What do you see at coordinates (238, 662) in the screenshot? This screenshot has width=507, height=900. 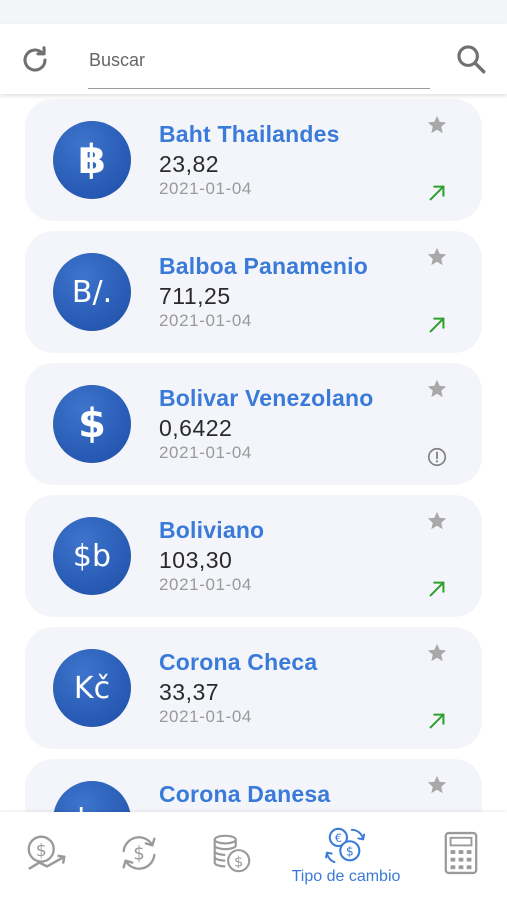 I see `currency-name: Corona Checa` at bounding box center [238, 662].